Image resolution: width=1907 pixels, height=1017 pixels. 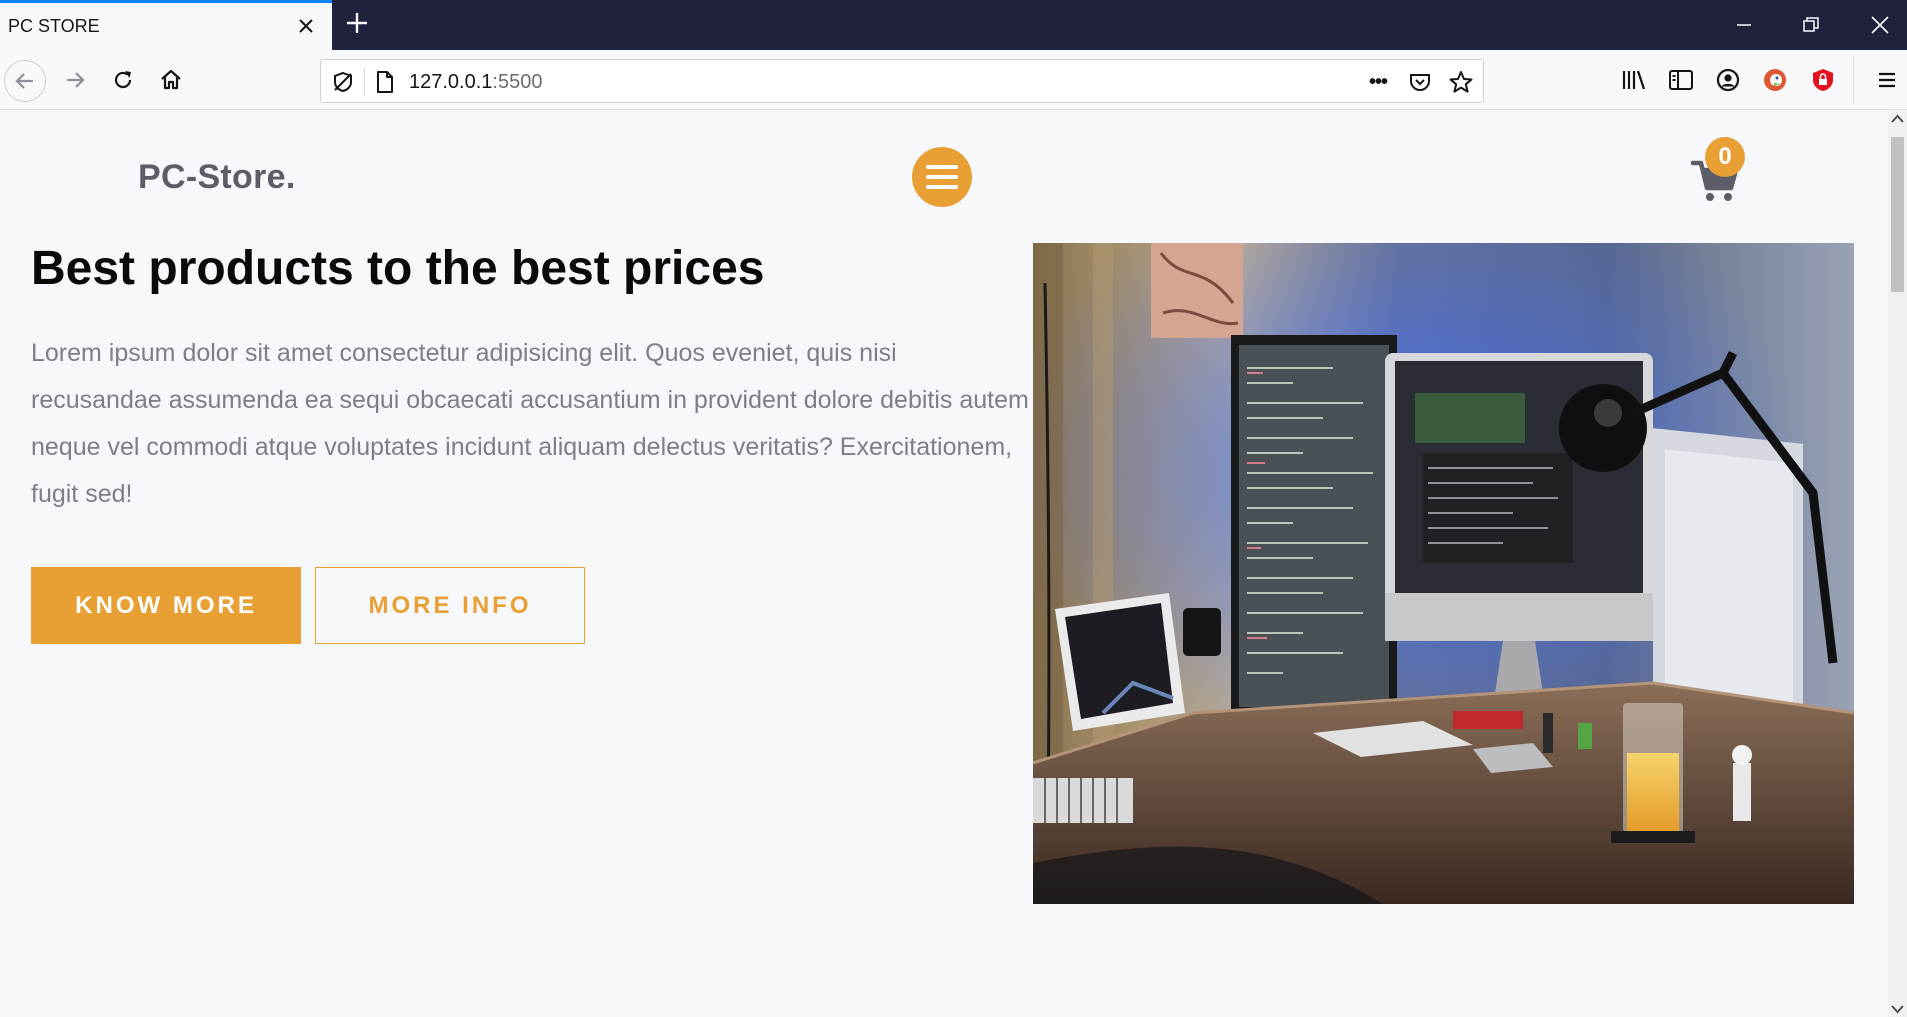 I want to click on reload-button, so click(x=123, y=80).